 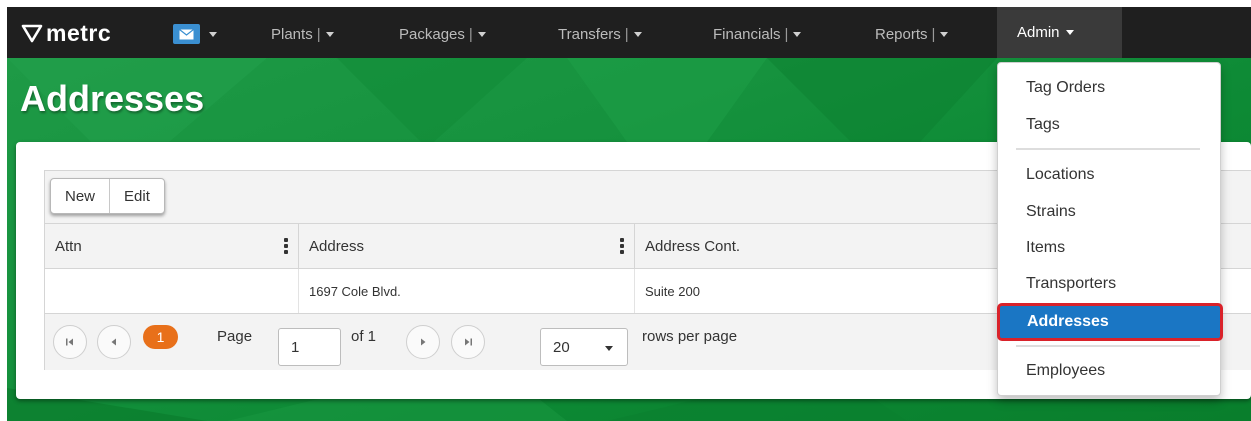 I want to click on last-page-button, so click(x=468, y=342).